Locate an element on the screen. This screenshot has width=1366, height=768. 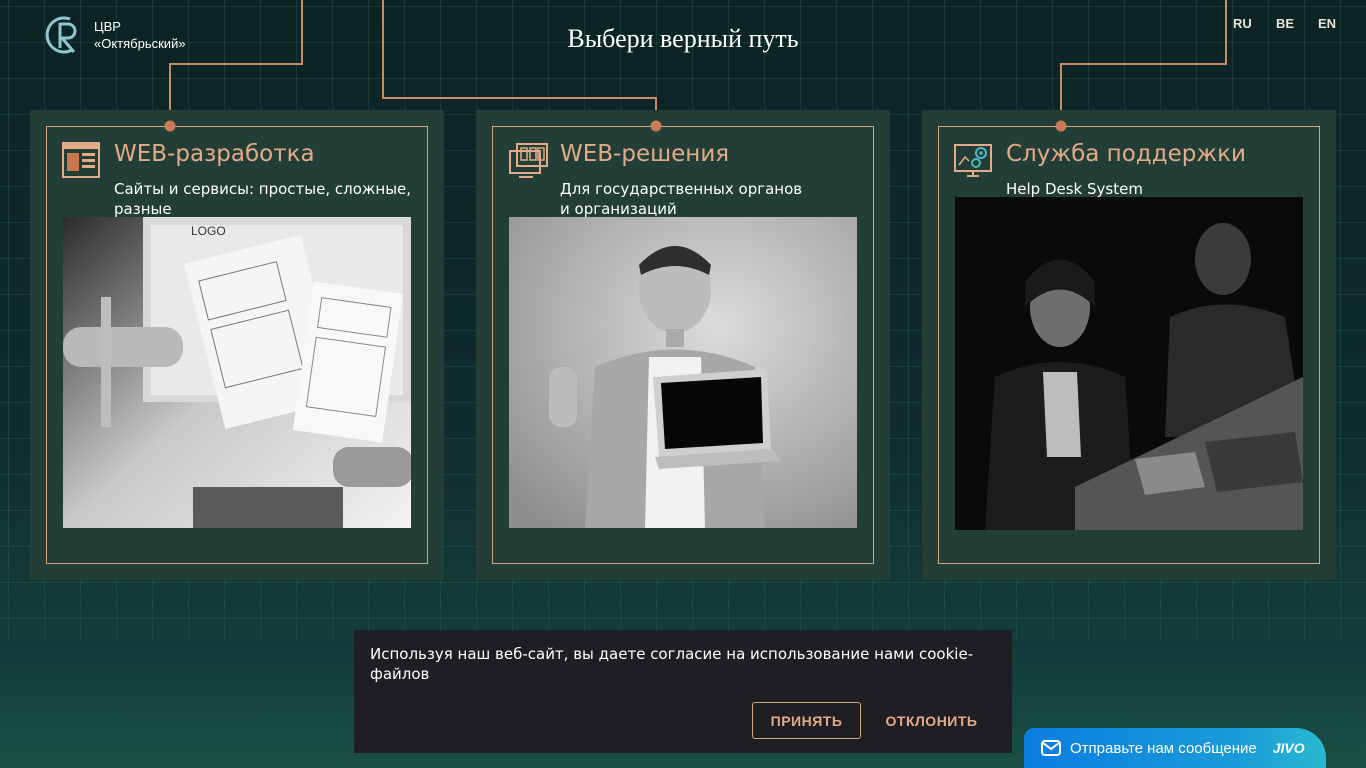
smiling-man-with-laptop-photo is located at coordinates (683, 372).